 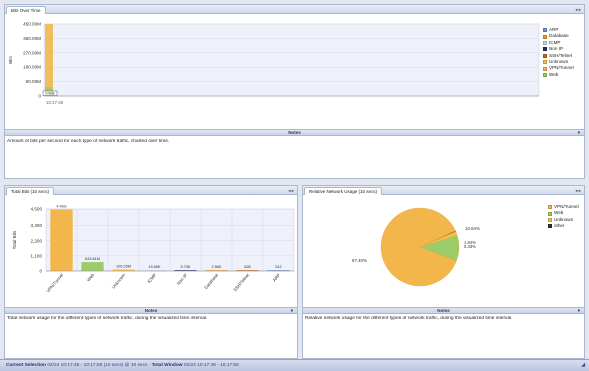 What do you see at coordinates (277, 277) in the screenshot?
I see `x-tick-label-arp: ARP` at bounding box center [277, 277].